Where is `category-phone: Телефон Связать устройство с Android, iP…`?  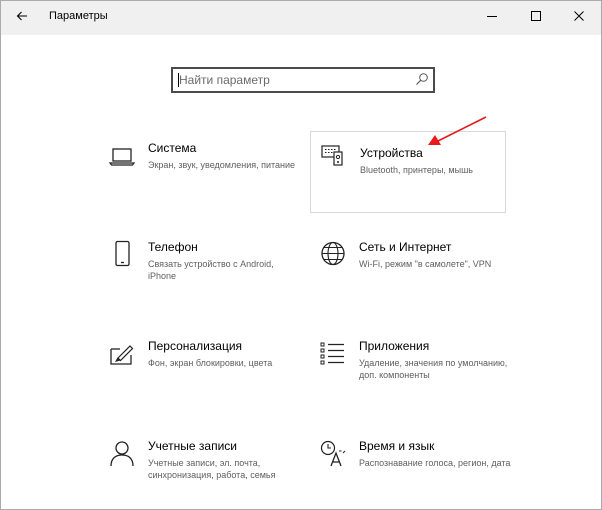 category-phone: Телефон Связать устройство с Android, iP… is located at coordinates (206, 269).